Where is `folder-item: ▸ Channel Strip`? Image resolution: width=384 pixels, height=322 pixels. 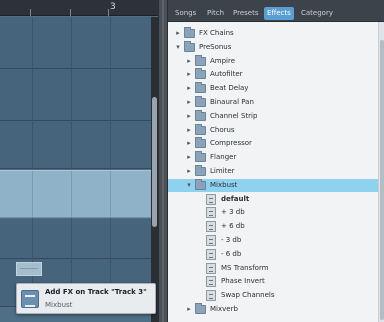
folder-item: ▸ Channel Strip is located at coordinates (273, 116).